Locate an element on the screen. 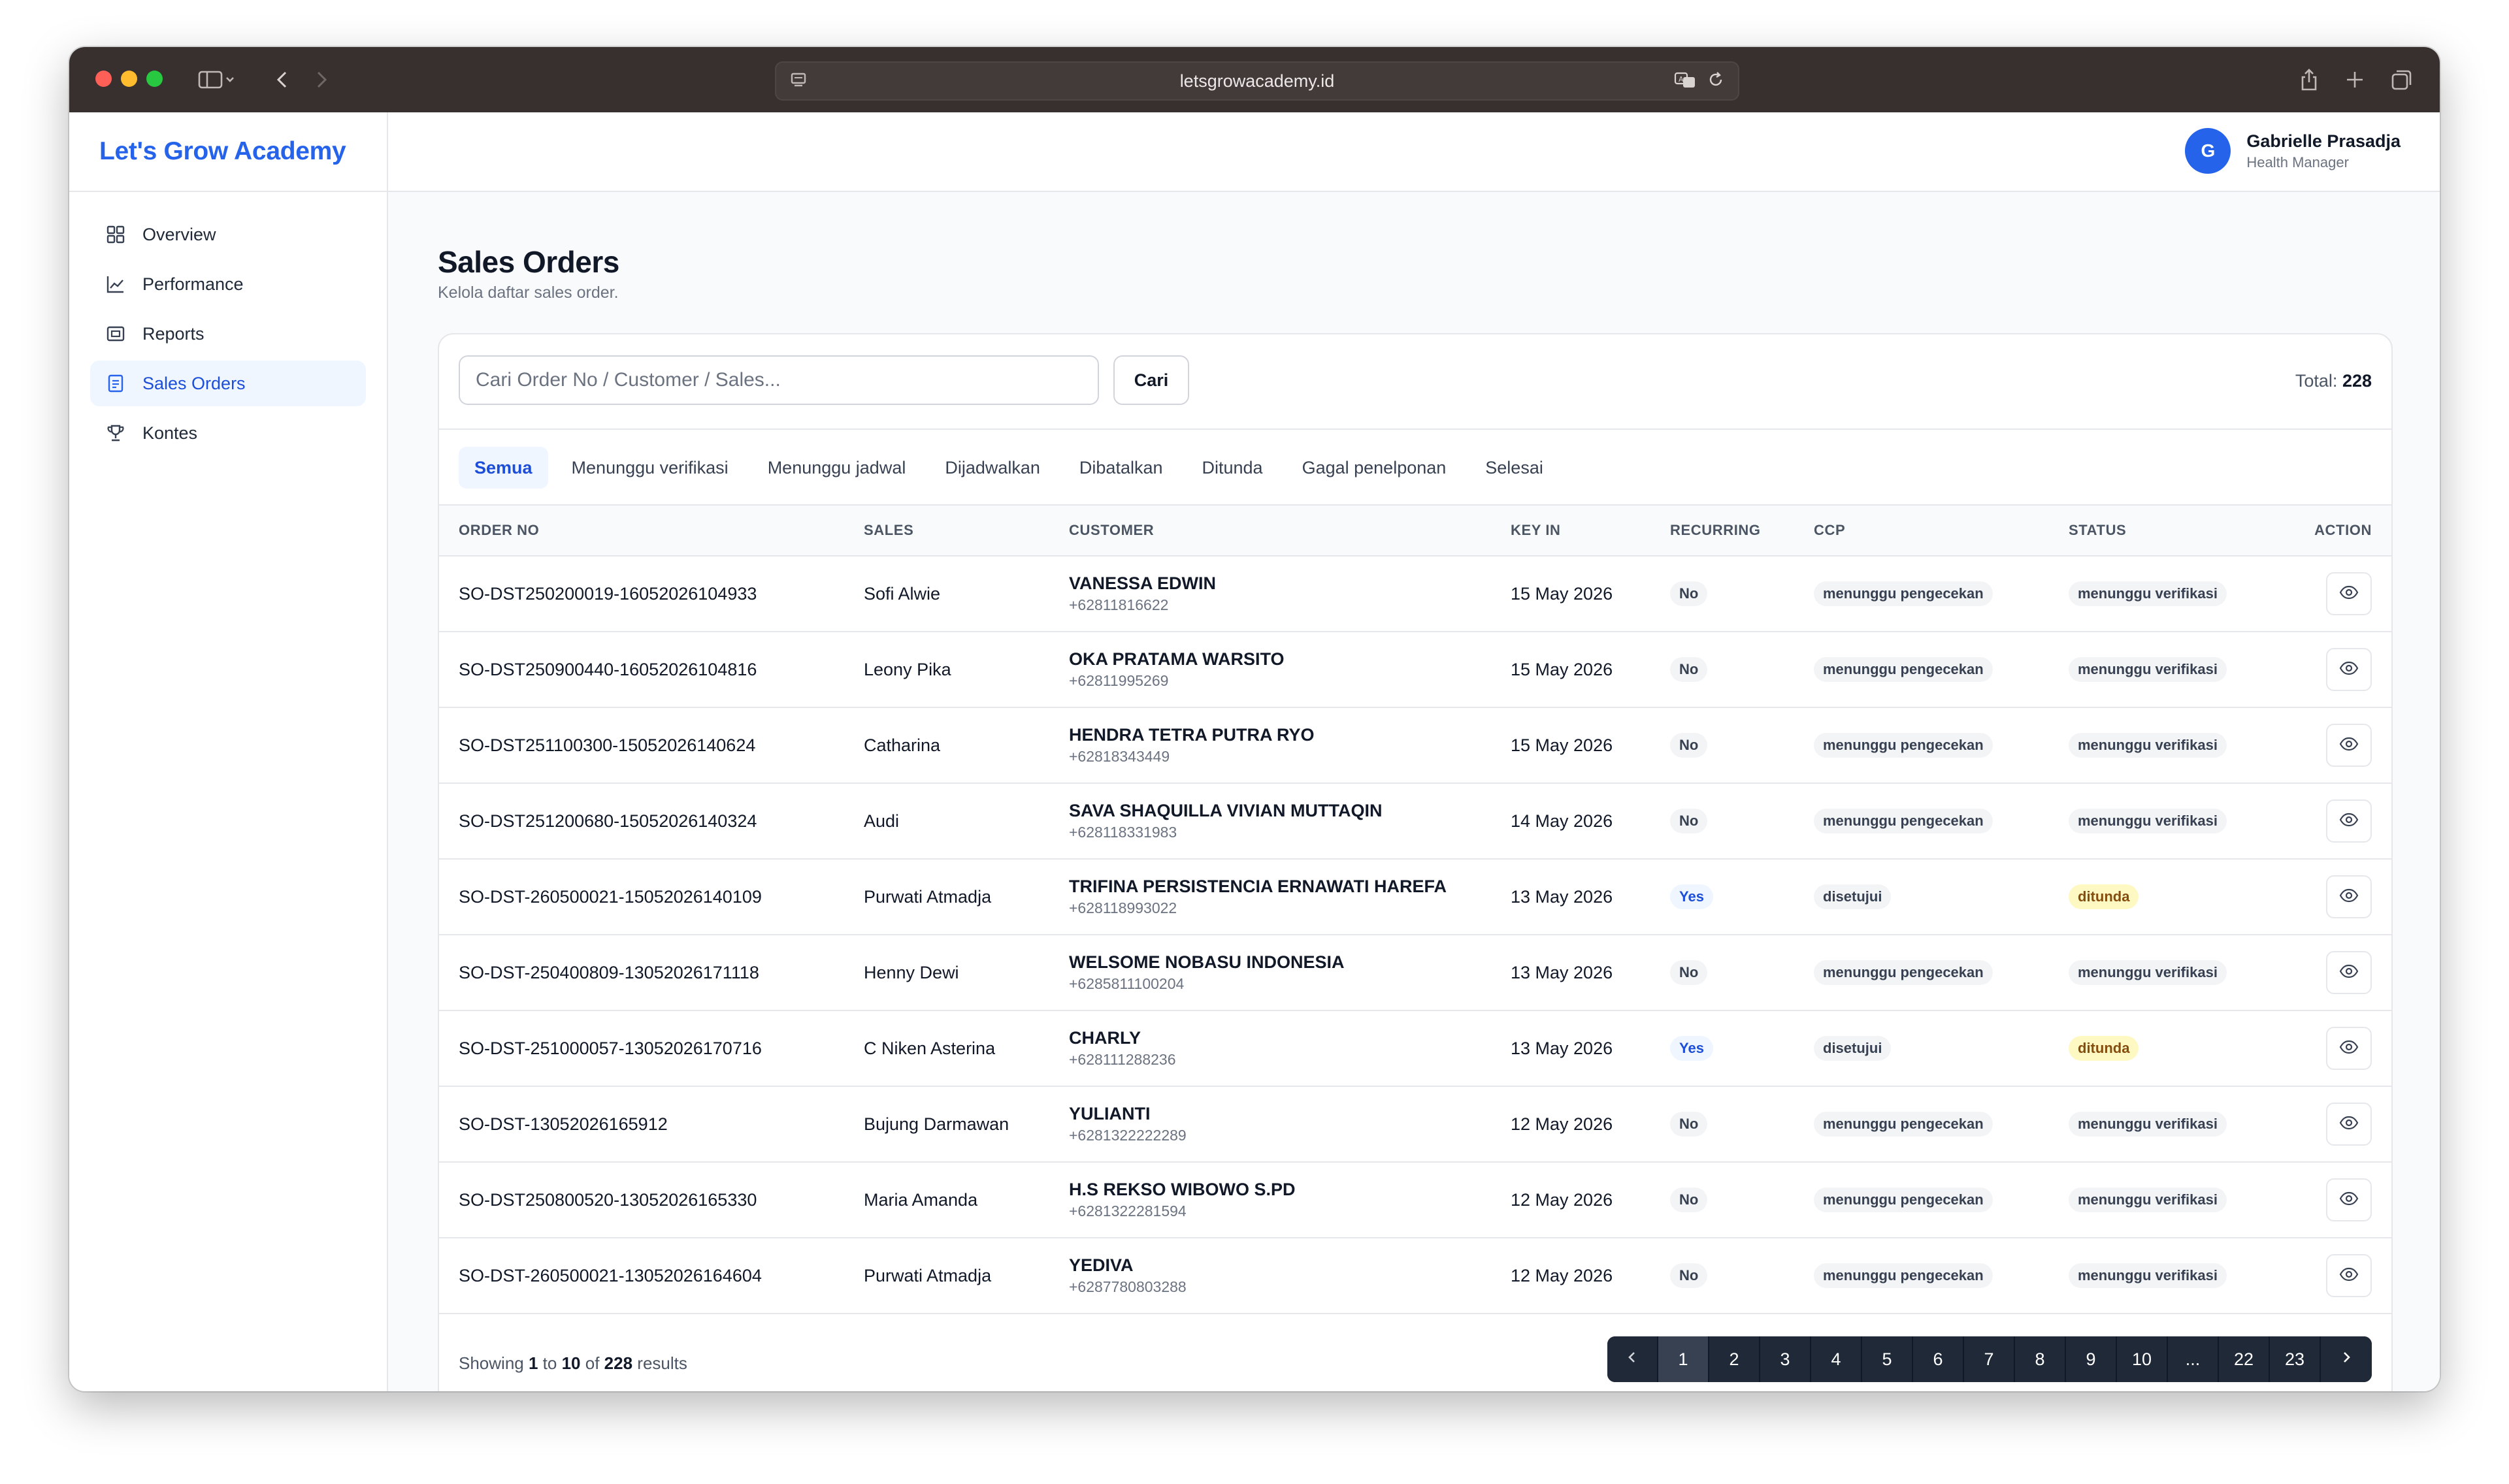  customer-name: HENDRA TETRA PUTRA RYO is located at coordinates (1192, 735).